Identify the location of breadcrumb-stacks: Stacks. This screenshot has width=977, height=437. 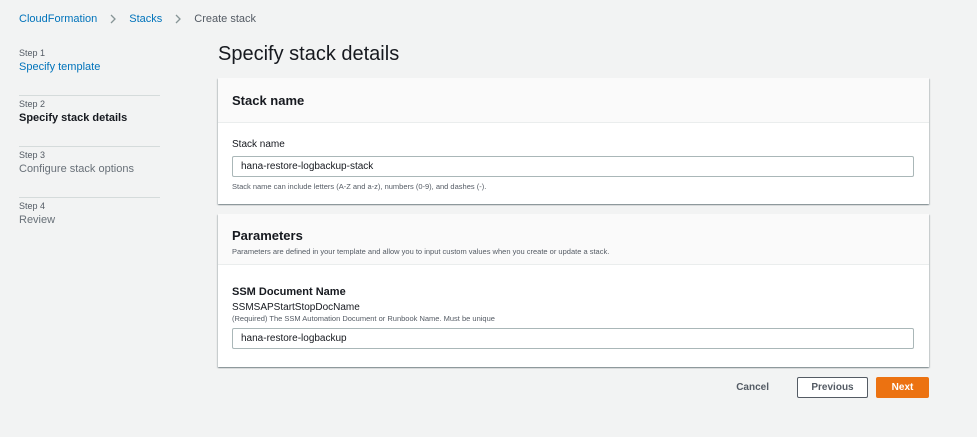
(145, 19).